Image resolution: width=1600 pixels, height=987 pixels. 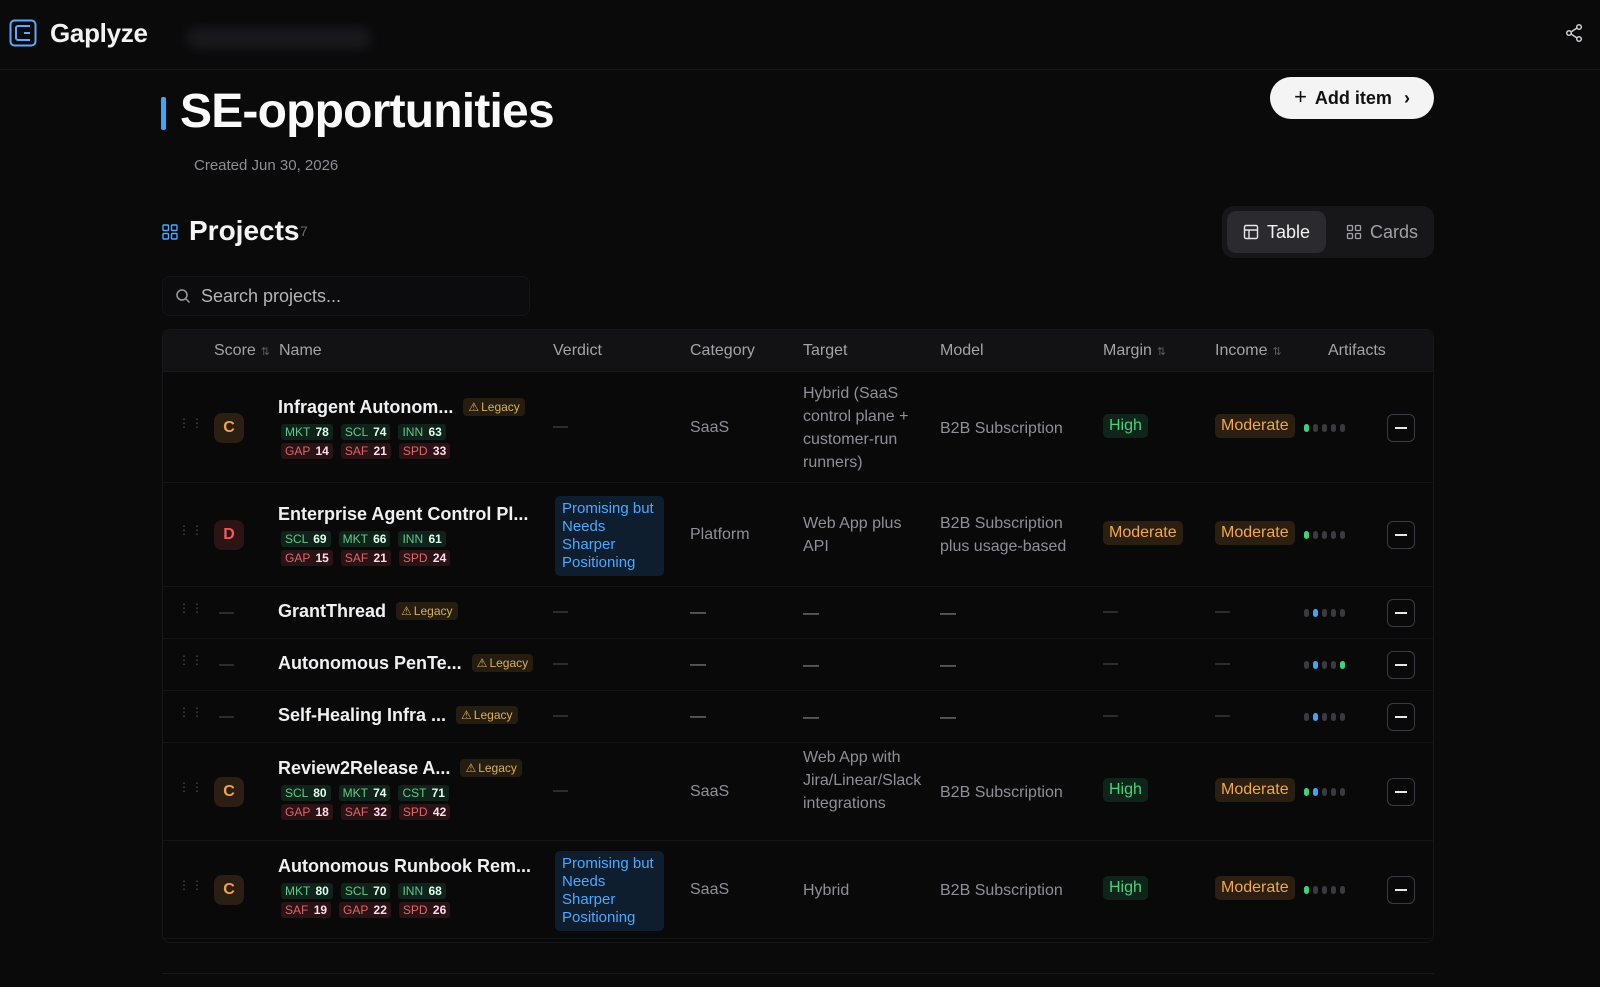 I want to click on breadcrumb-blurred, so click(x=278, y=38).